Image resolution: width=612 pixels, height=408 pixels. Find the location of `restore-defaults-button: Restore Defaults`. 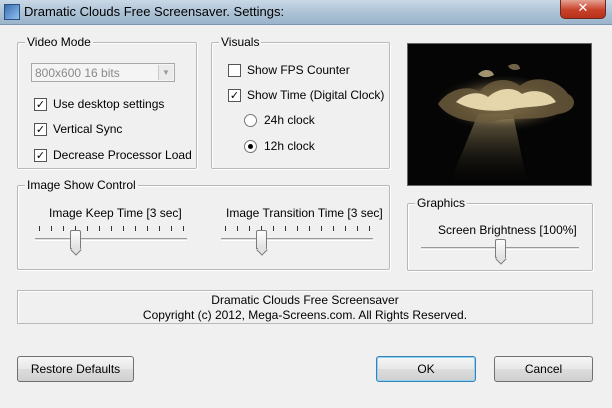

restore-defaults-button: Restore Defaults is located at coordinates (75, 369).